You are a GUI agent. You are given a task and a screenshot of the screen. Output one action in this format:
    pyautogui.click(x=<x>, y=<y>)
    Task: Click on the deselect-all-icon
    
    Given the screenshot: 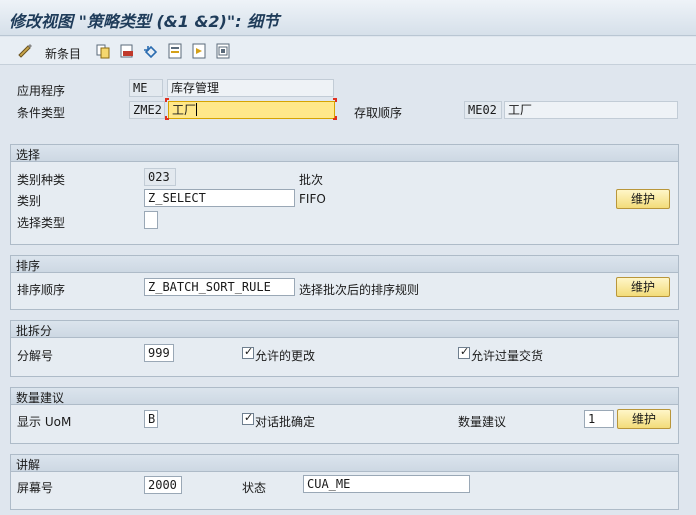 What is the action you would take?
    pyautogui.click(x=223, y=51)
    